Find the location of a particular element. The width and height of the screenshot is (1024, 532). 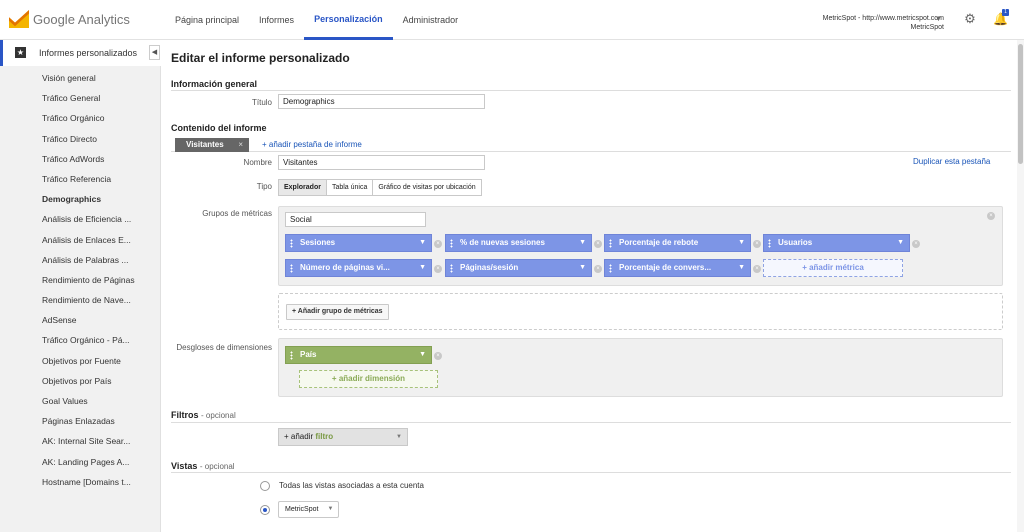

notification-badge: 1 is located at coordinates (1005, 12).